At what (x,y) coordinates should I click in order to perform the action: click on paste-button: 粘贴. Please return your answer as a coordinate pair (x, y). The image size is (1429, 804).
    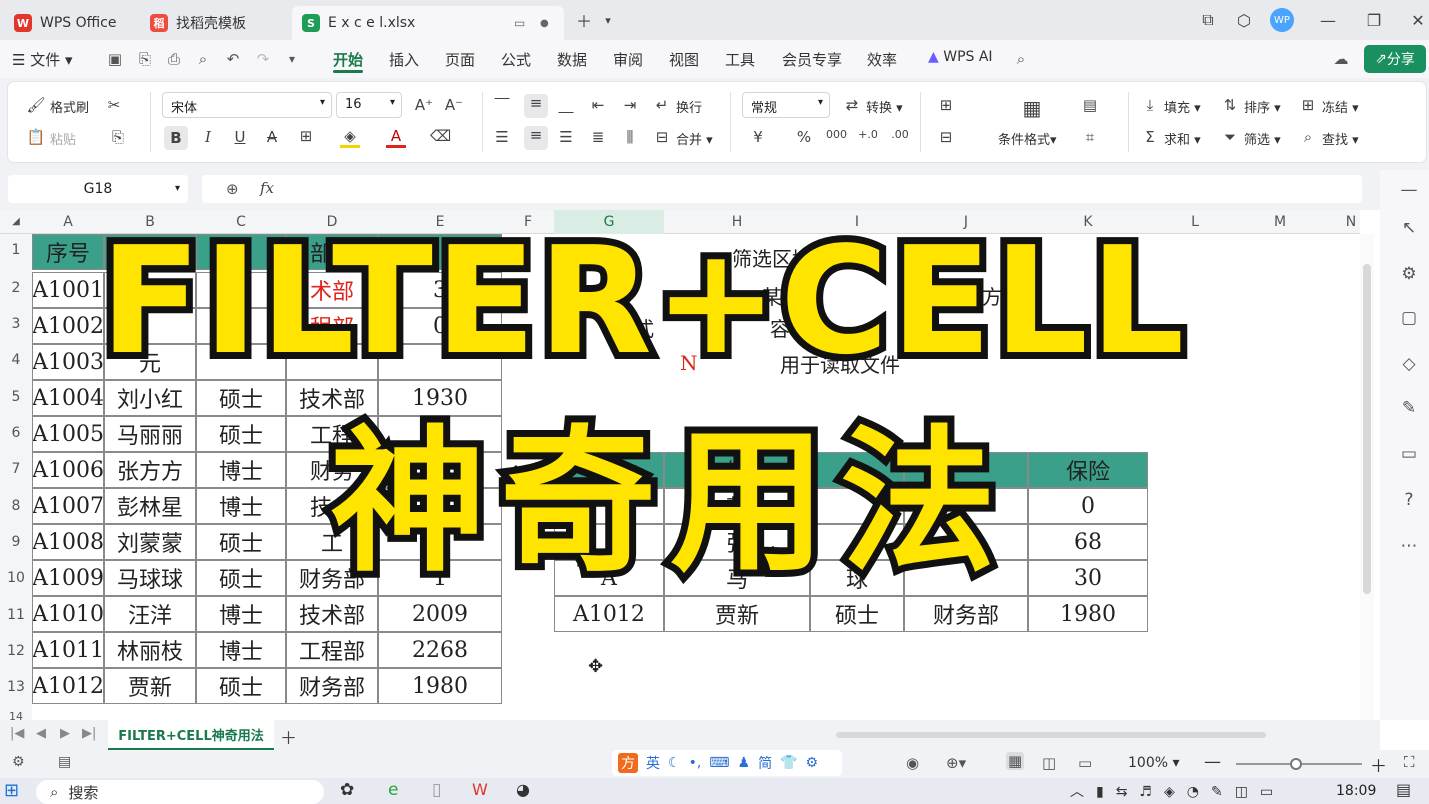
    Looking at the image, I should click on (63, 138).